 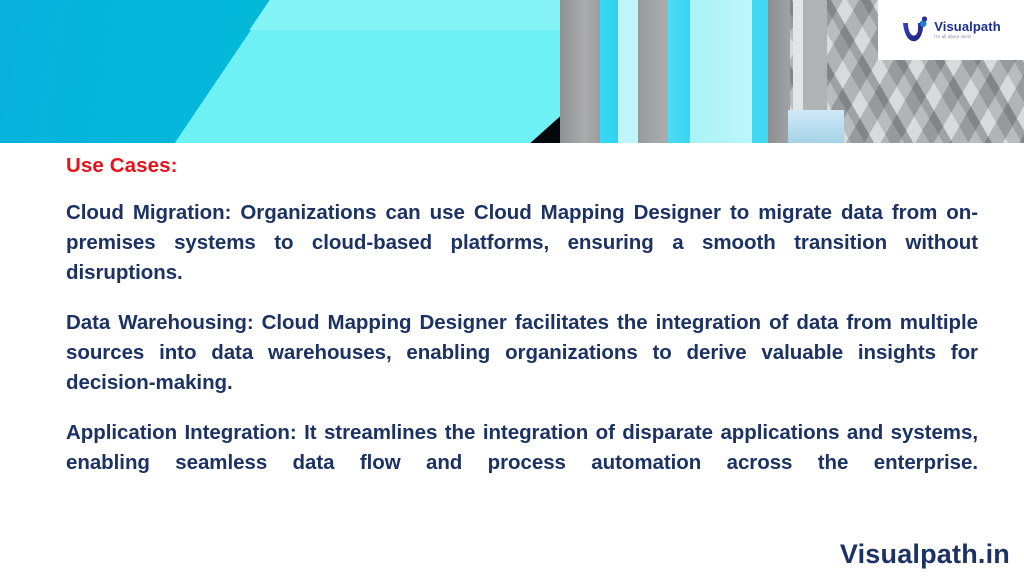 What do you see at coordinates (810, 59) in the screenshot?
I see `banner-tall-box` at bounding box center [810, 59].